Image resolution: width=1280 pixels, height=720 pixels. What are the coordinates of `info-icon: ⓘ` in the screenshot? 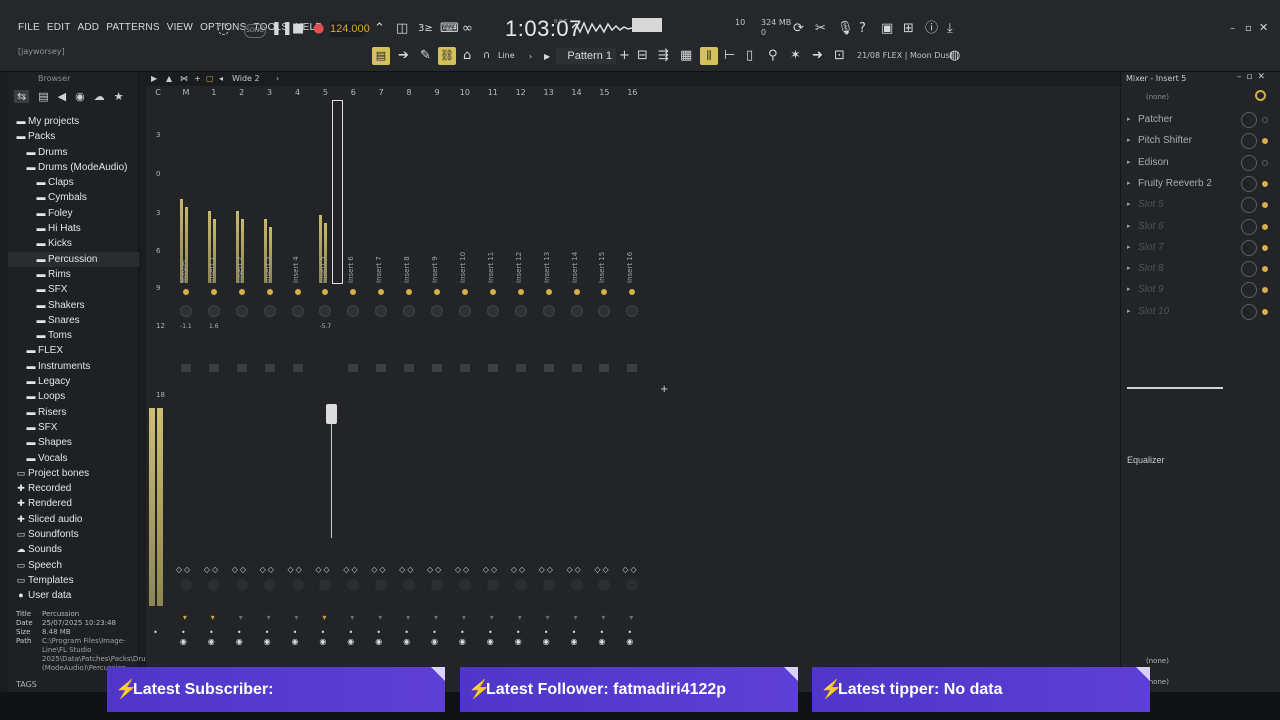 It's located at (931, 29).